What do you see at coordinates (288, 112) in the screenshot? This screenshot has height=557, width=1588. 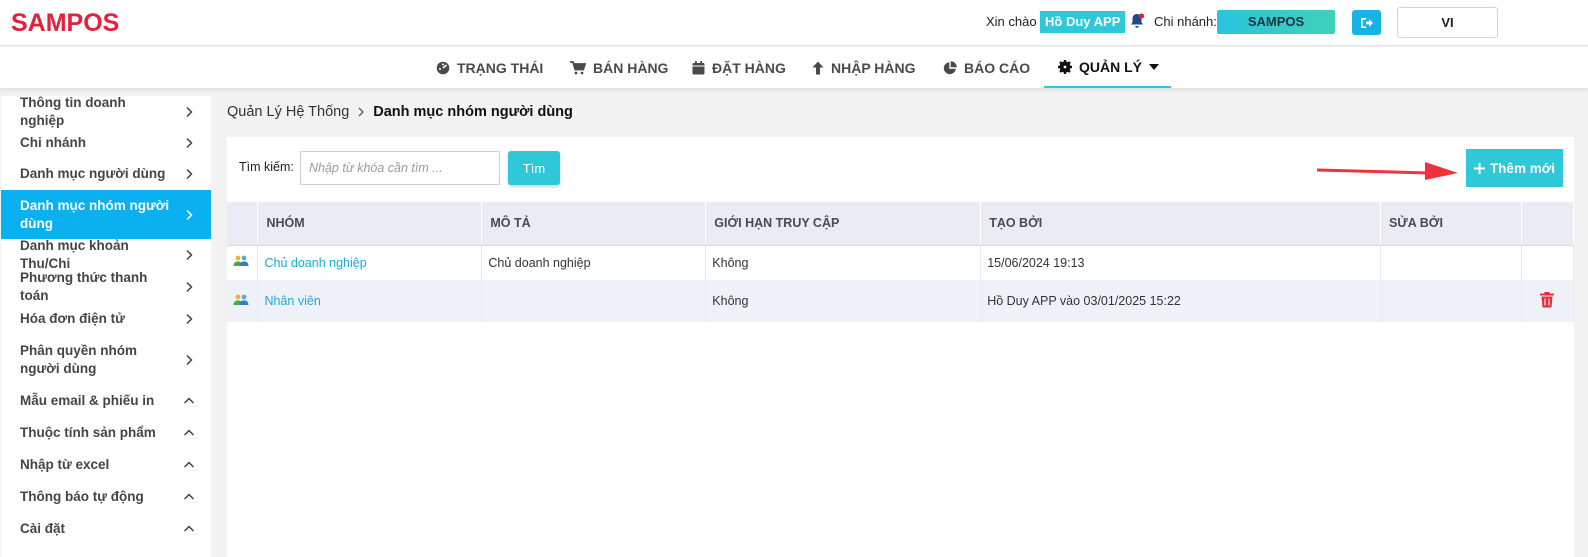 I see `breadcrumb-parent: Quản Lý Hệ Thống` at bounding box center [288, 112].